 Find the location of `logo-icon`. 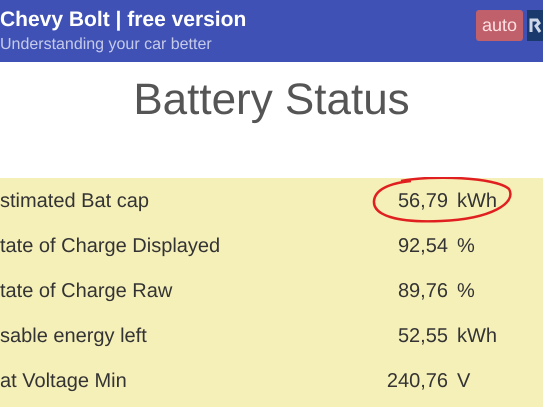

logo-icon is located at coordinates (535, 25).